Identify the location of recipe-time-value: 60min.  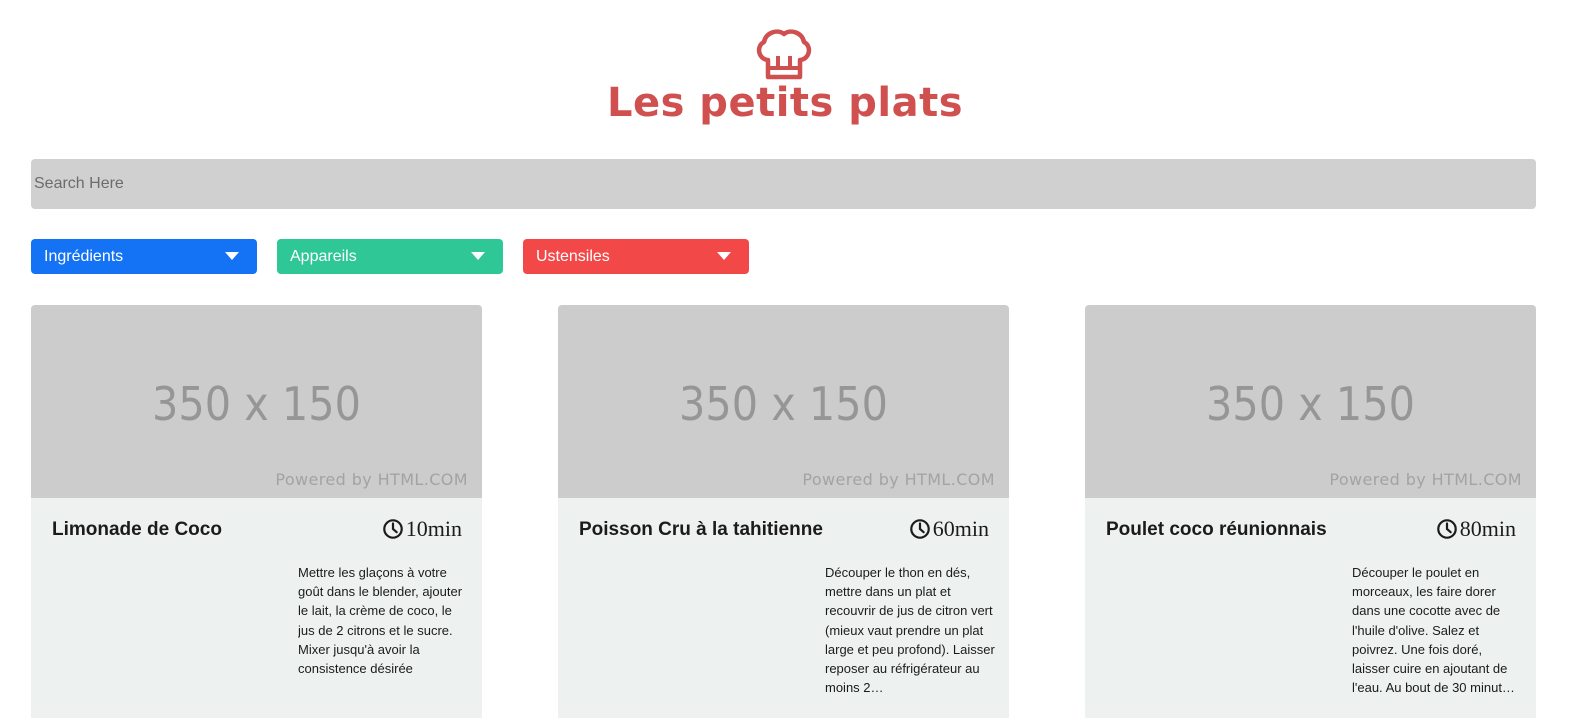
(960, 528).